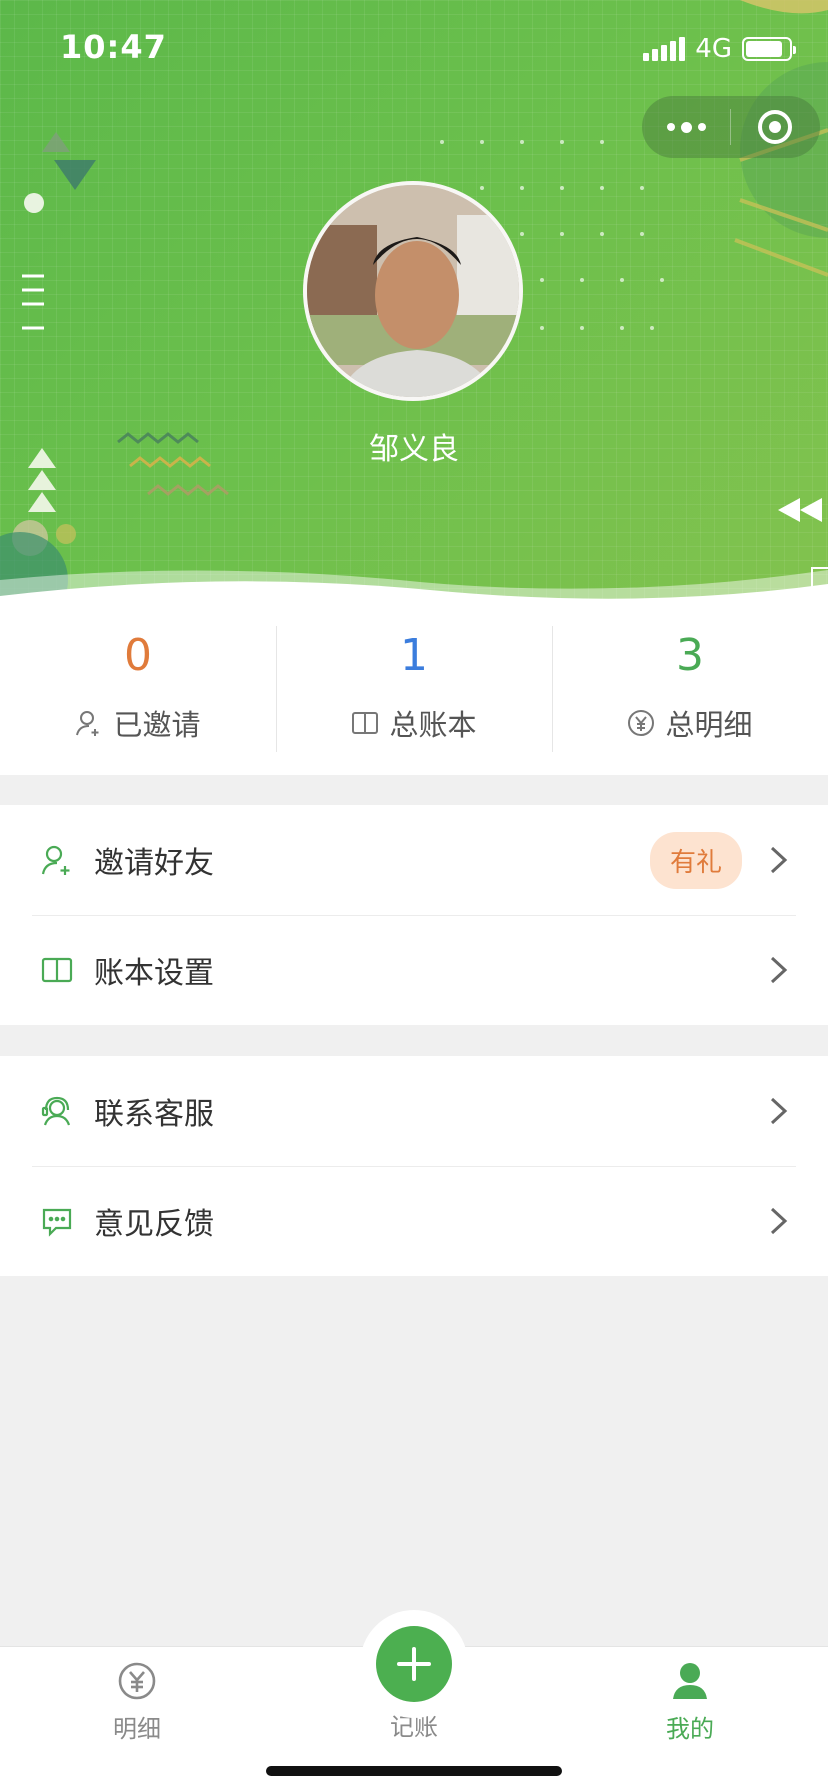  I want to click on menu-book-settings: 账本设置, so click(414, 970).